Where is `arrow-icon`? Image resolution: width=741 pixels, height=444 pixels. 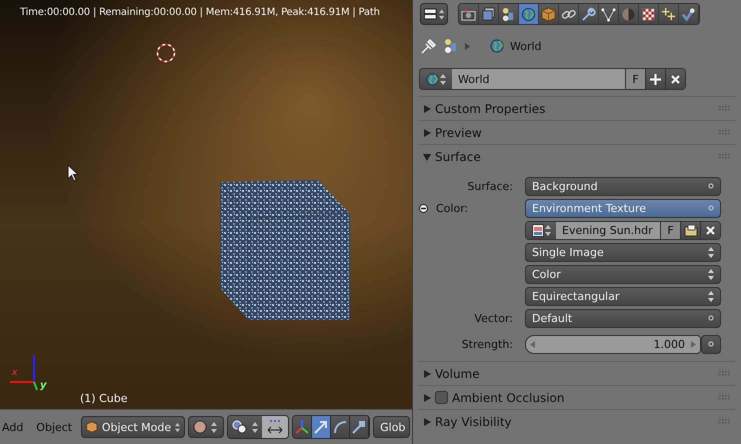
arrow-icon is located at coordinates (321, 427).